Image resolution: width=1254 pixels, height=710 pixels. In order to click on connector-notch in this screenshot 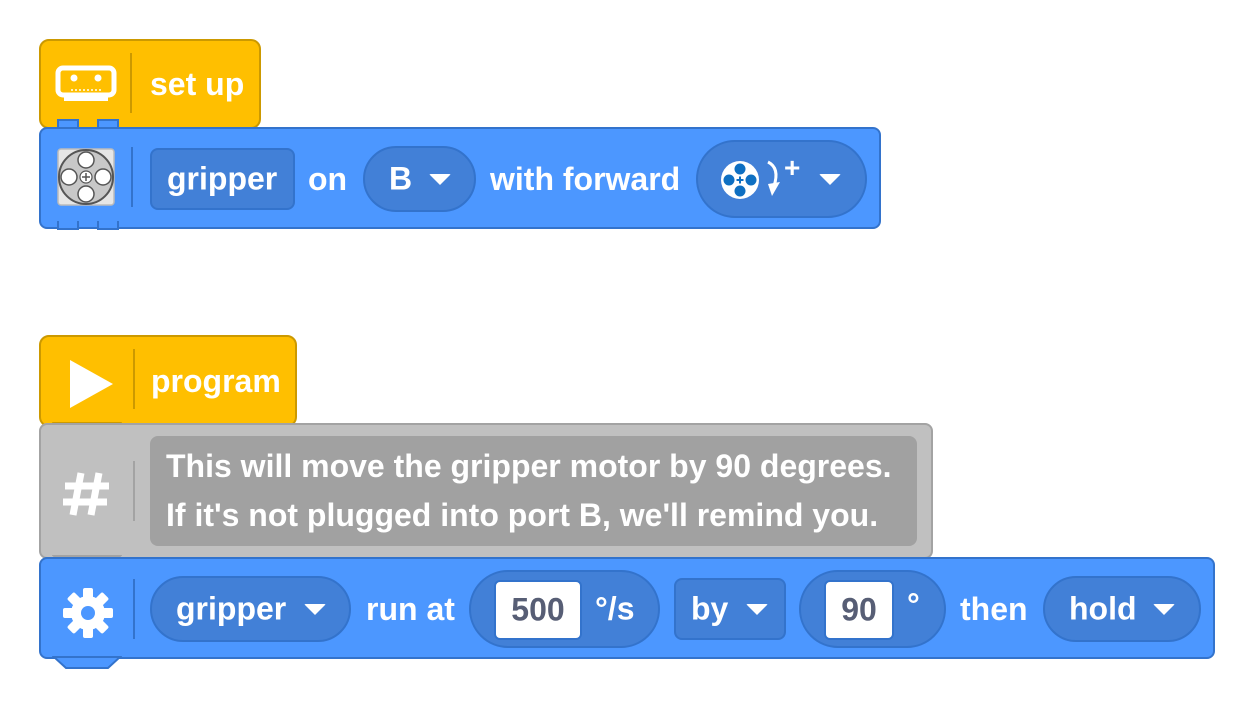, I will do `click(87, 663)`.